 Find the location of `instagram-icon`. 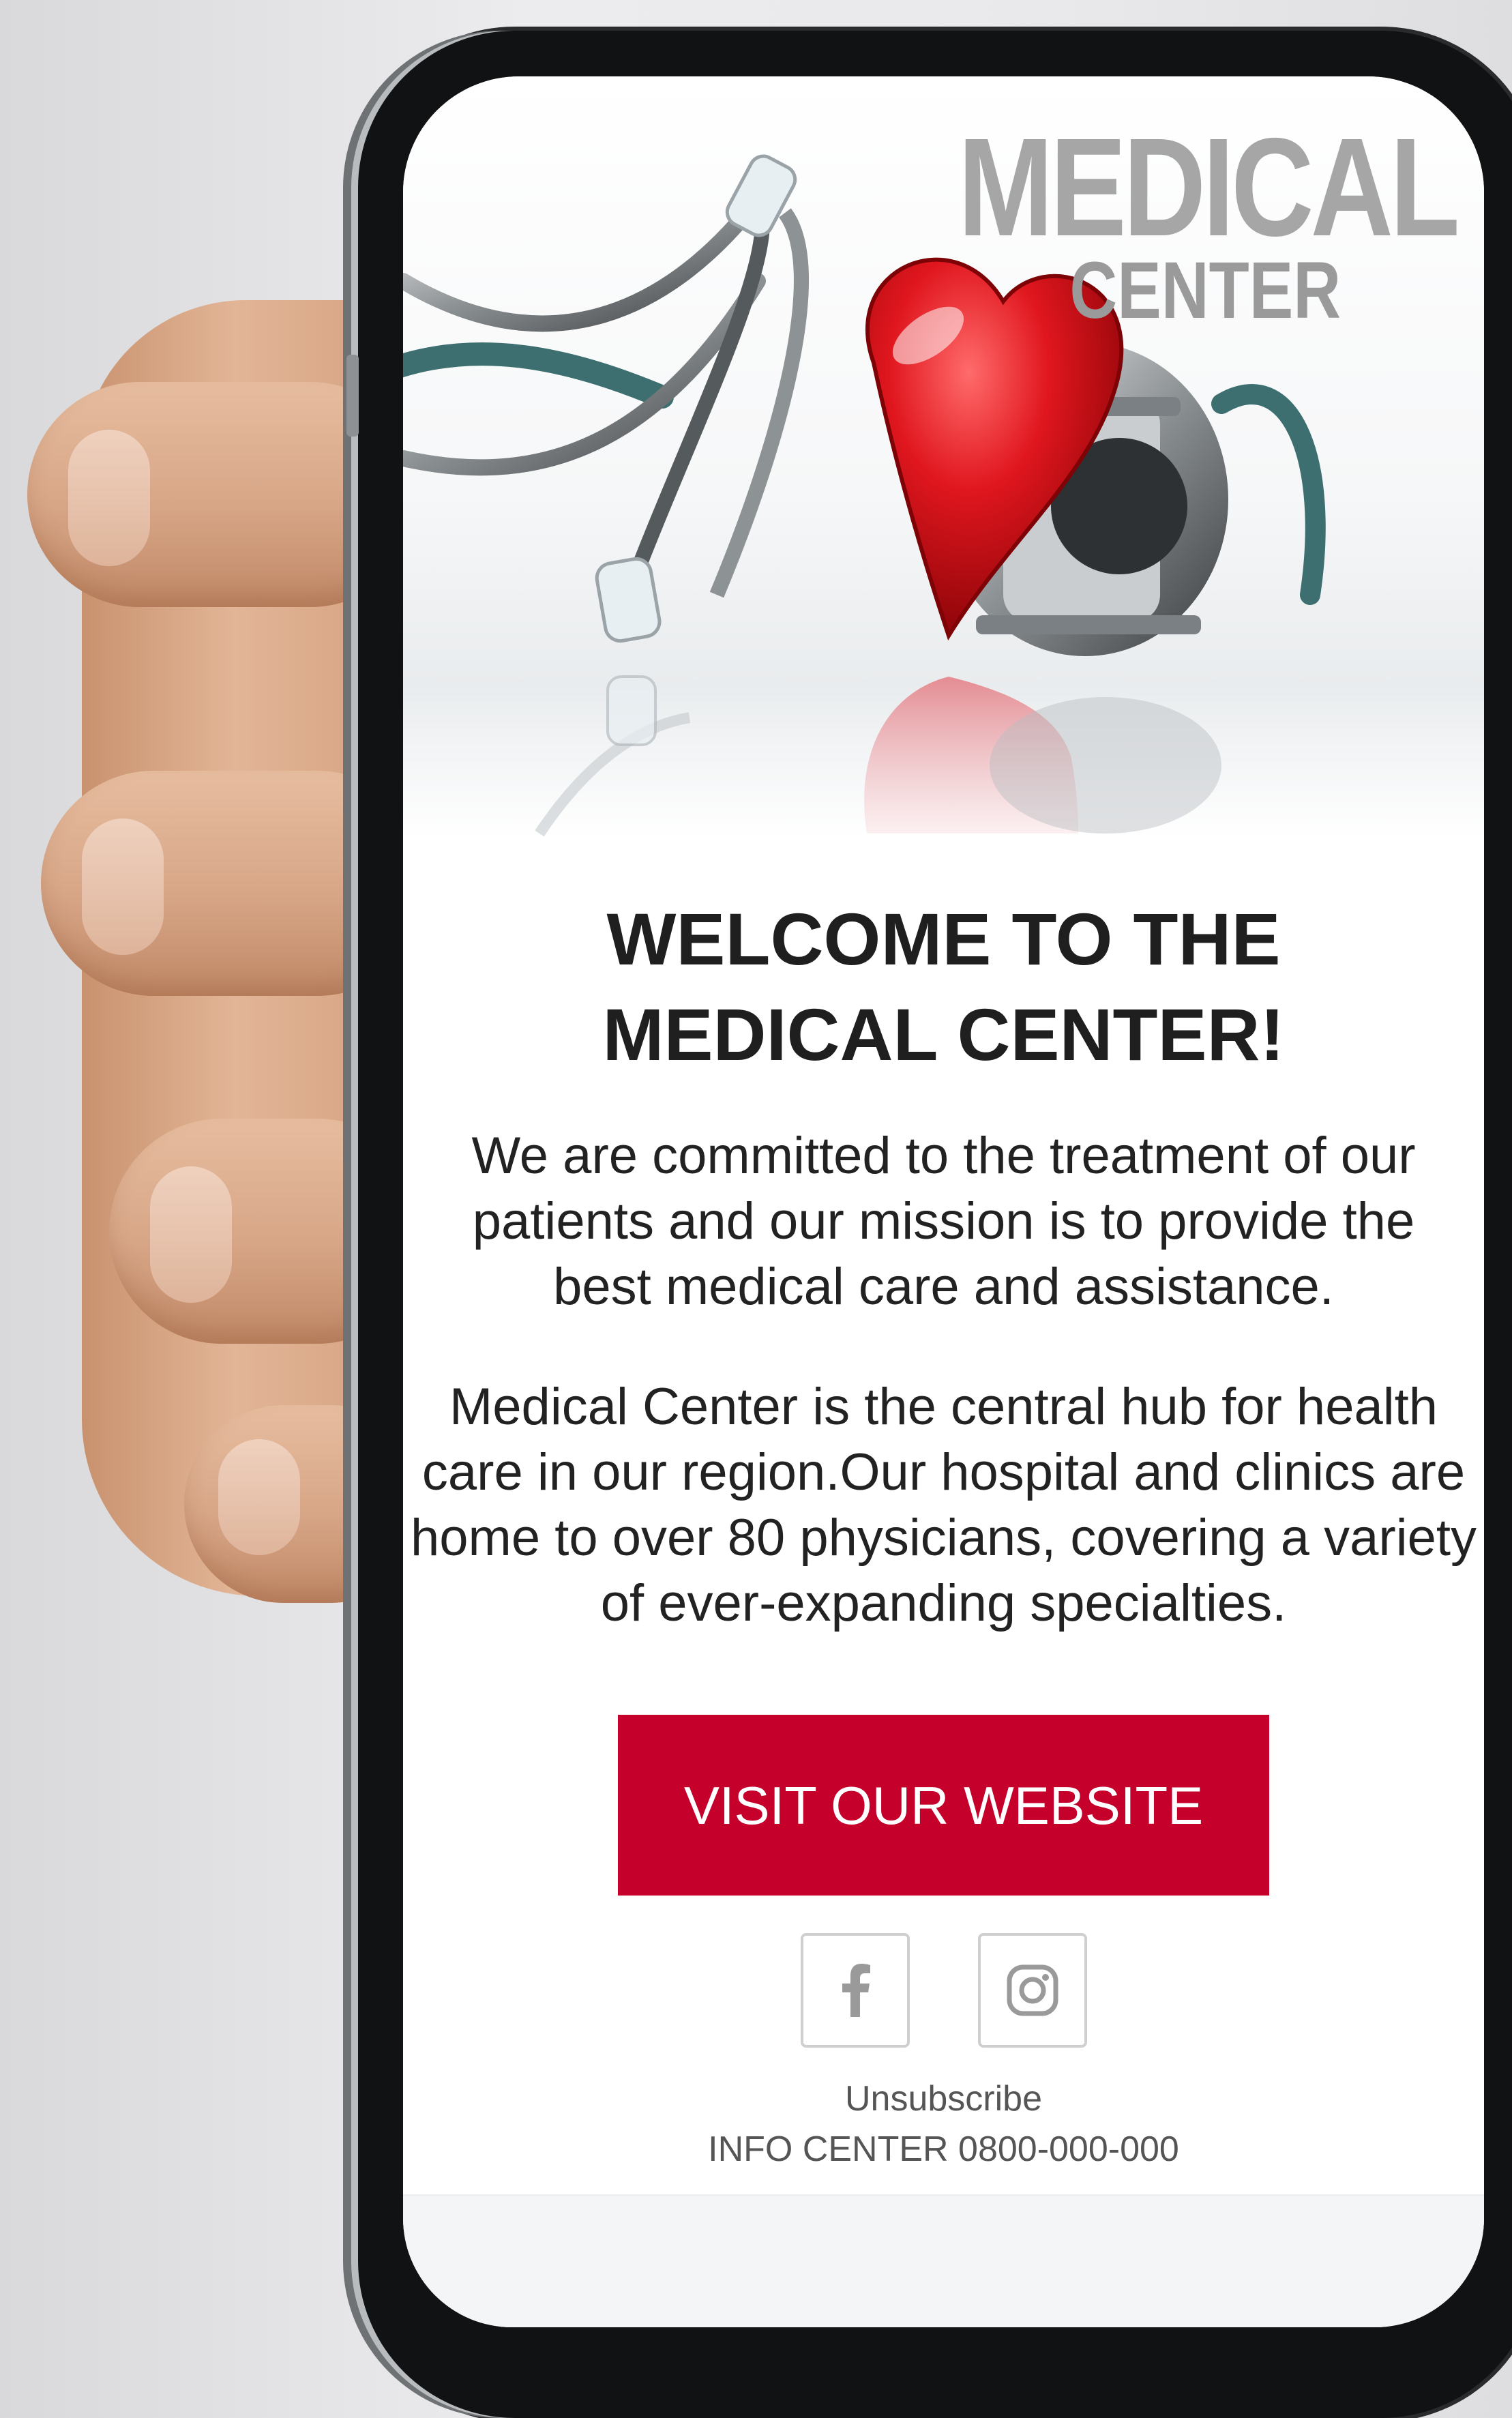

instagram-icon is located at coordinates (1032, 1990).